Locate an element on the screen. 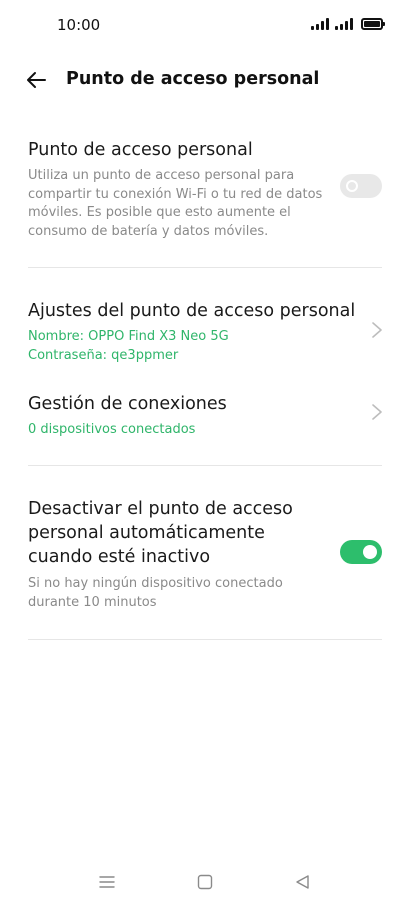  app-header: Punto de acceso personal is located at coordinates (204, 81).